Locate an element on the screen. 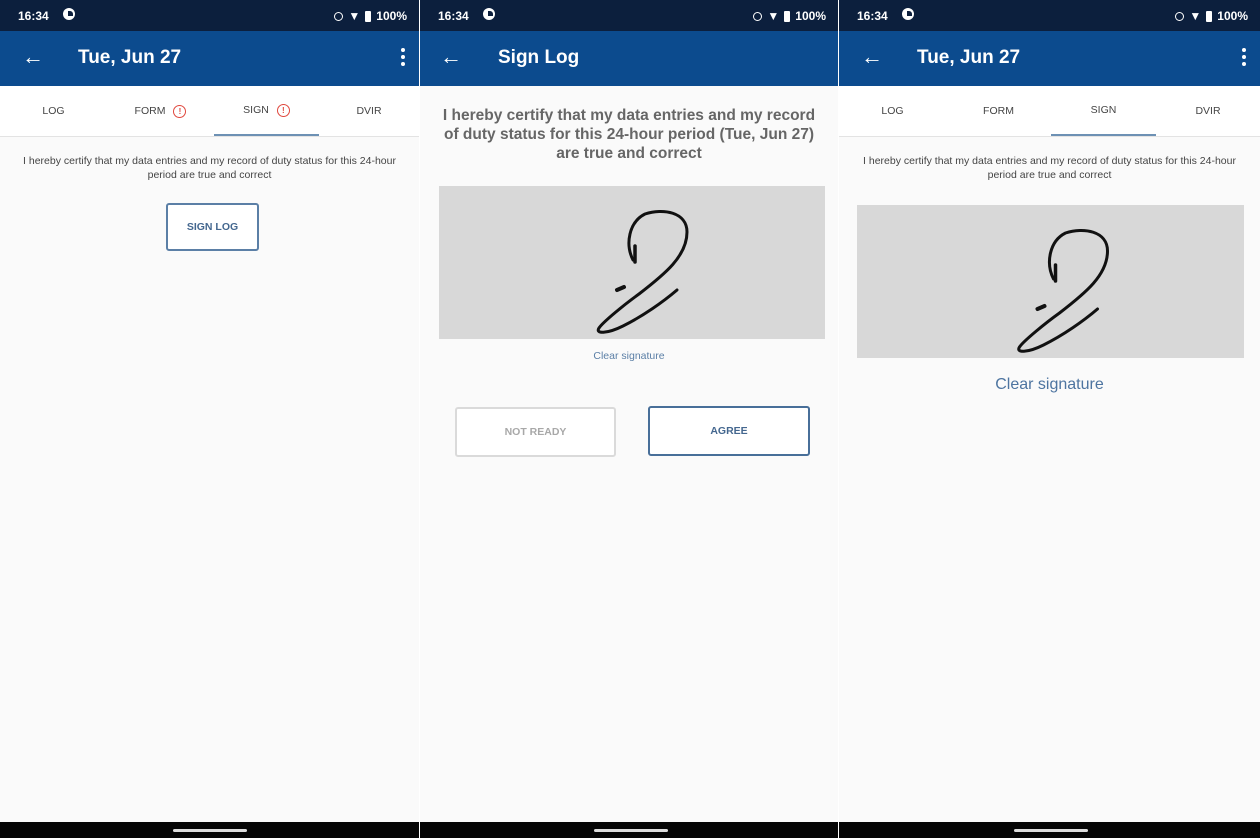 The image size is (1260, 838). agree-button: AGREE is located at coordinates (729, 431).